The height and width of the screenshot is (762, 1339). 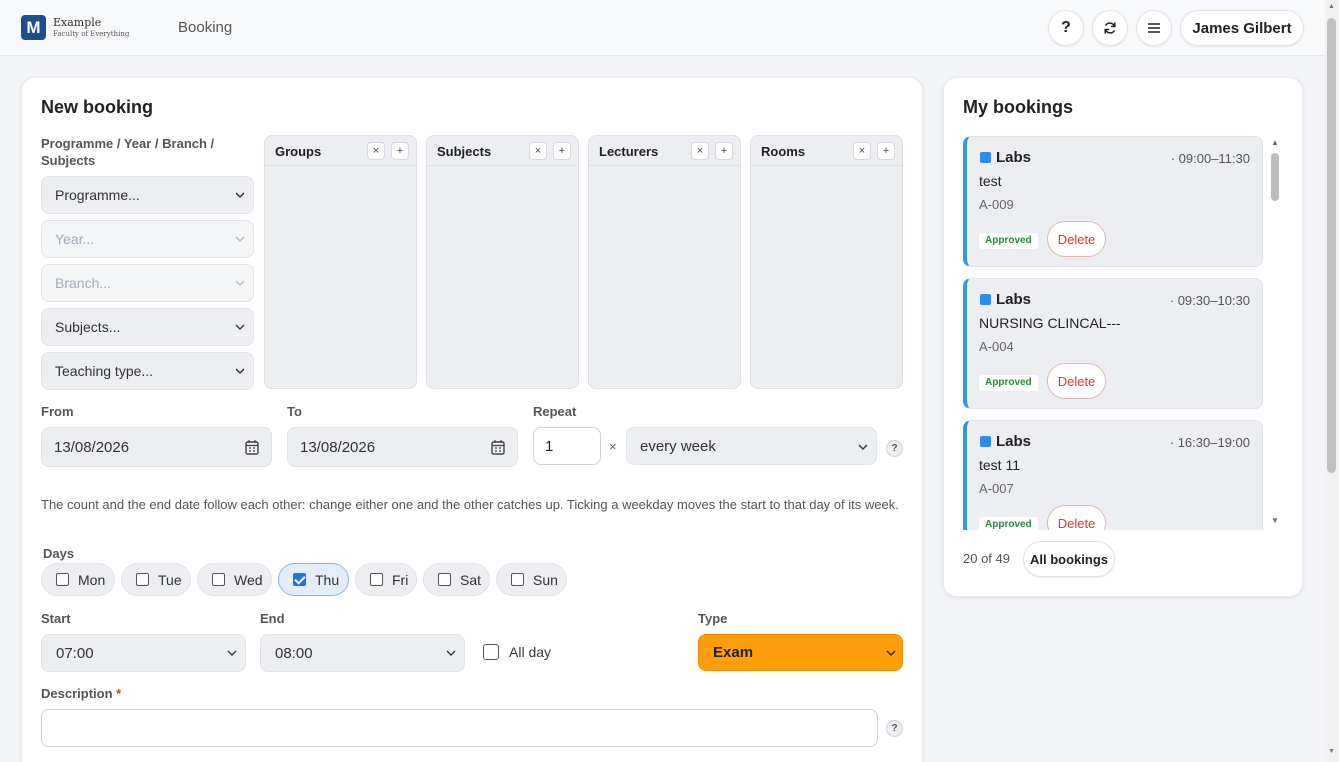 What do you see at coordinates (362, 653) in the screenshot?
I see `end-time-select: 08:00` at bounding box center [362, 653].